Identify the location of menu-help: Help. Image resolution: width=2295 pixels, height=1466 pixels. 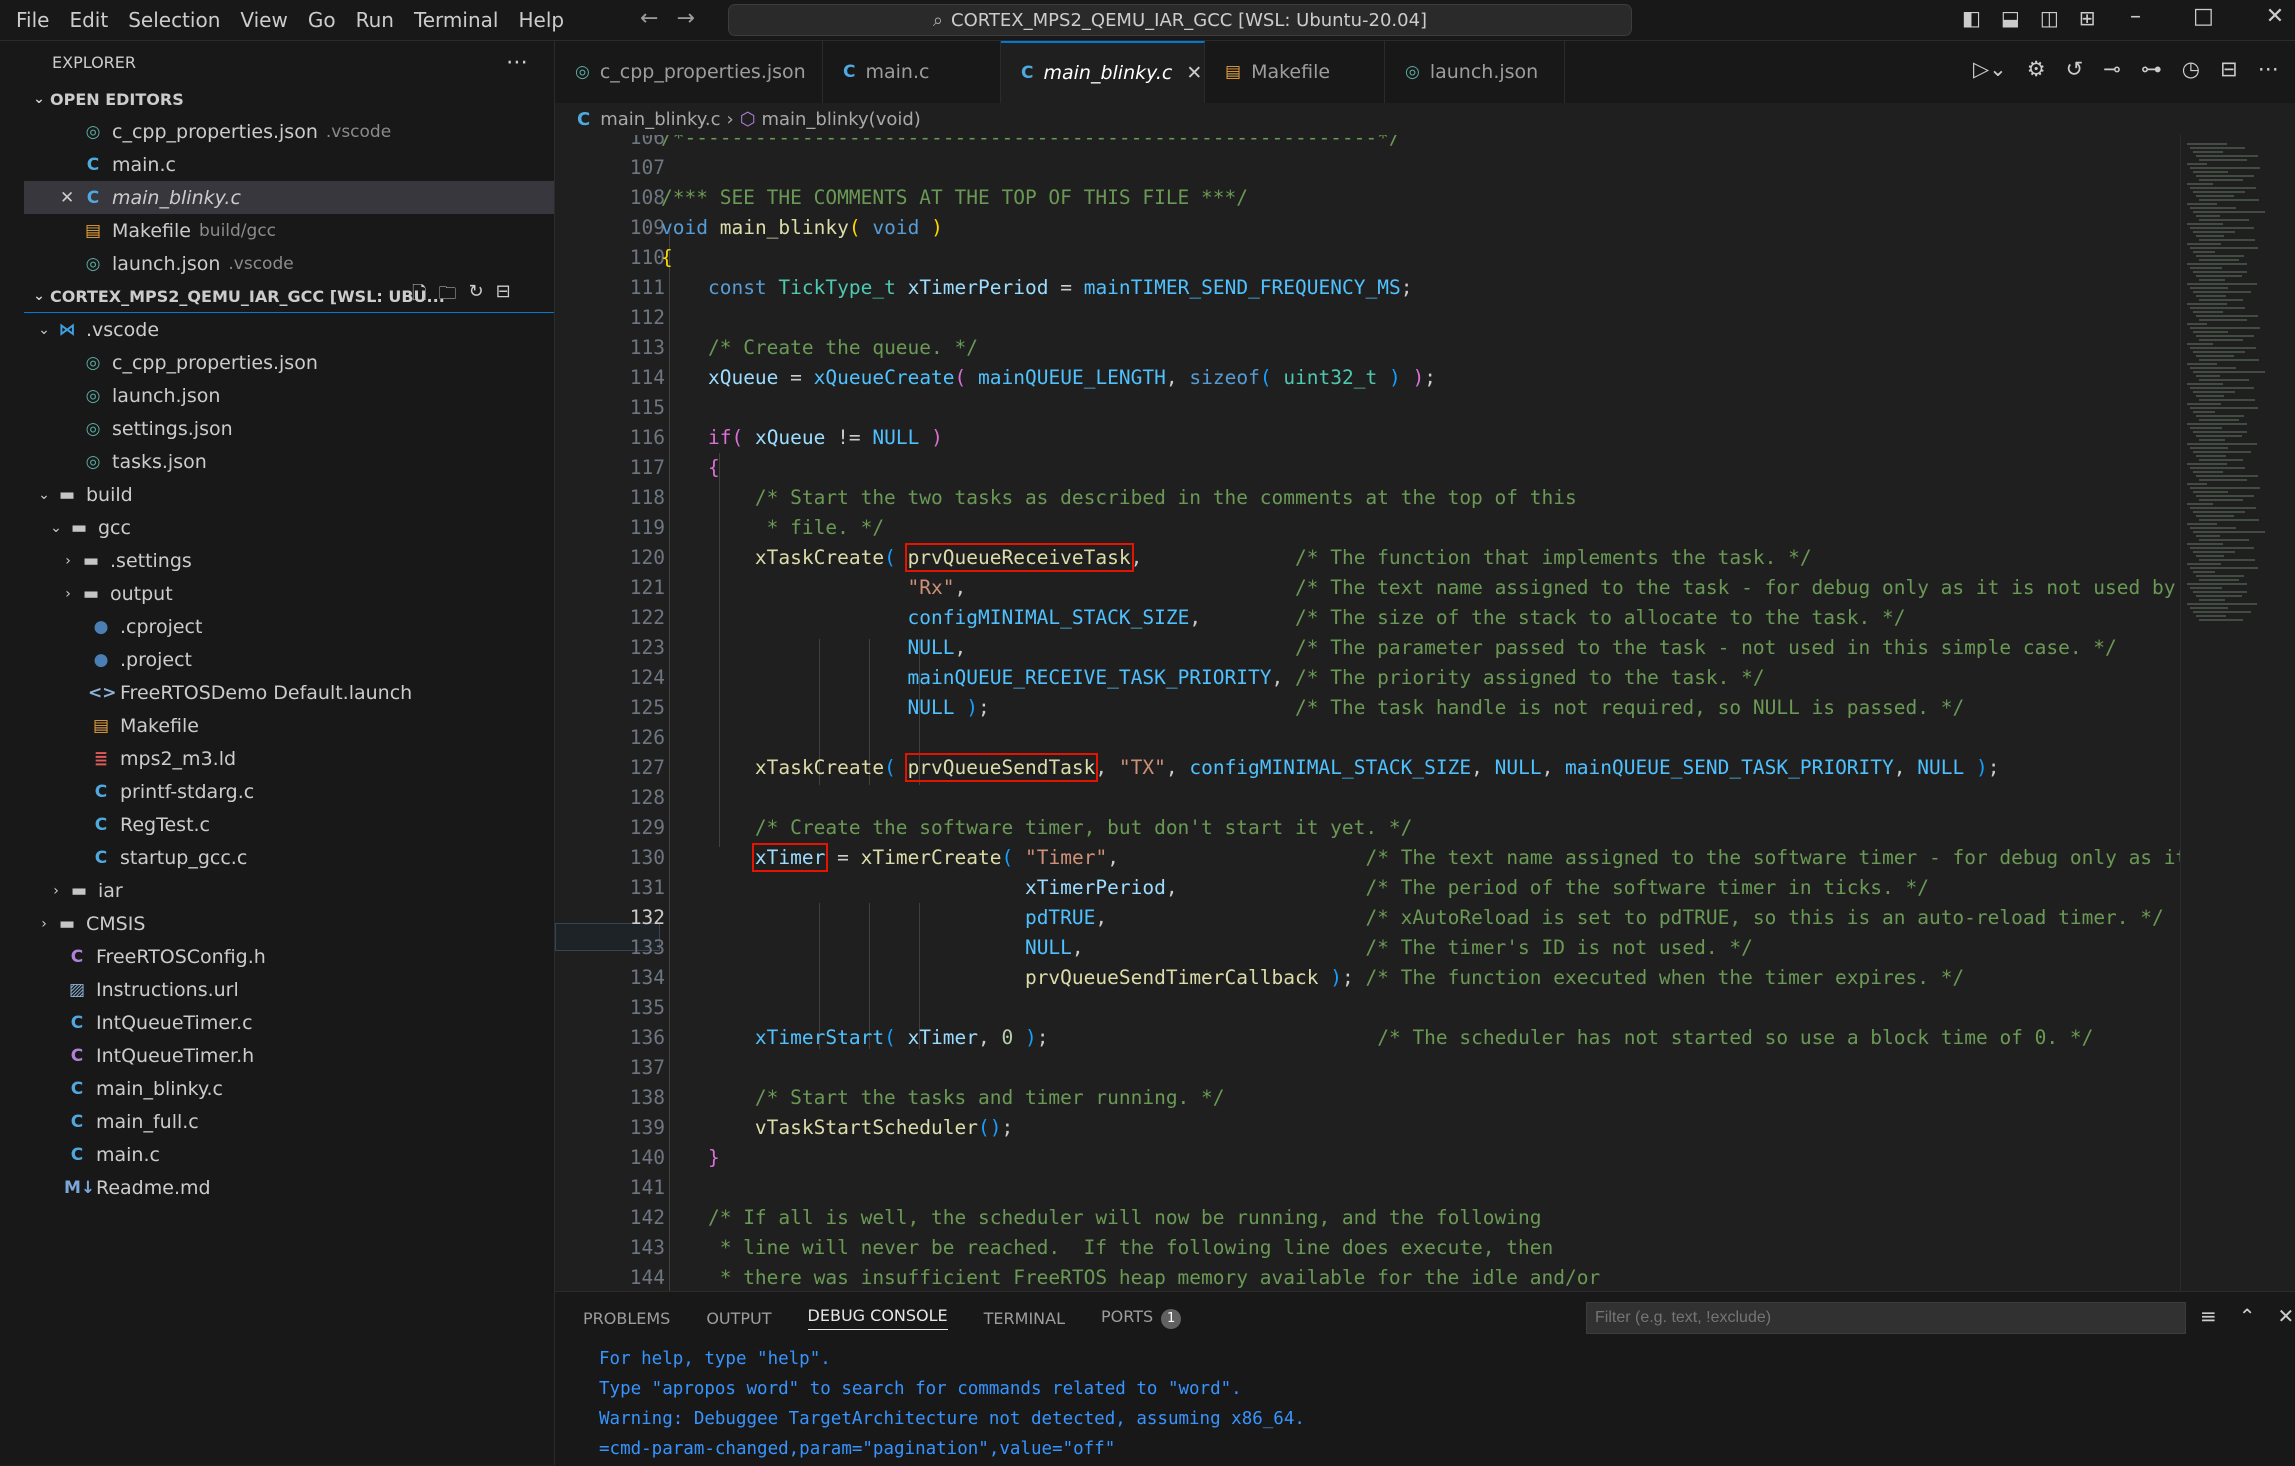
(541, 20).